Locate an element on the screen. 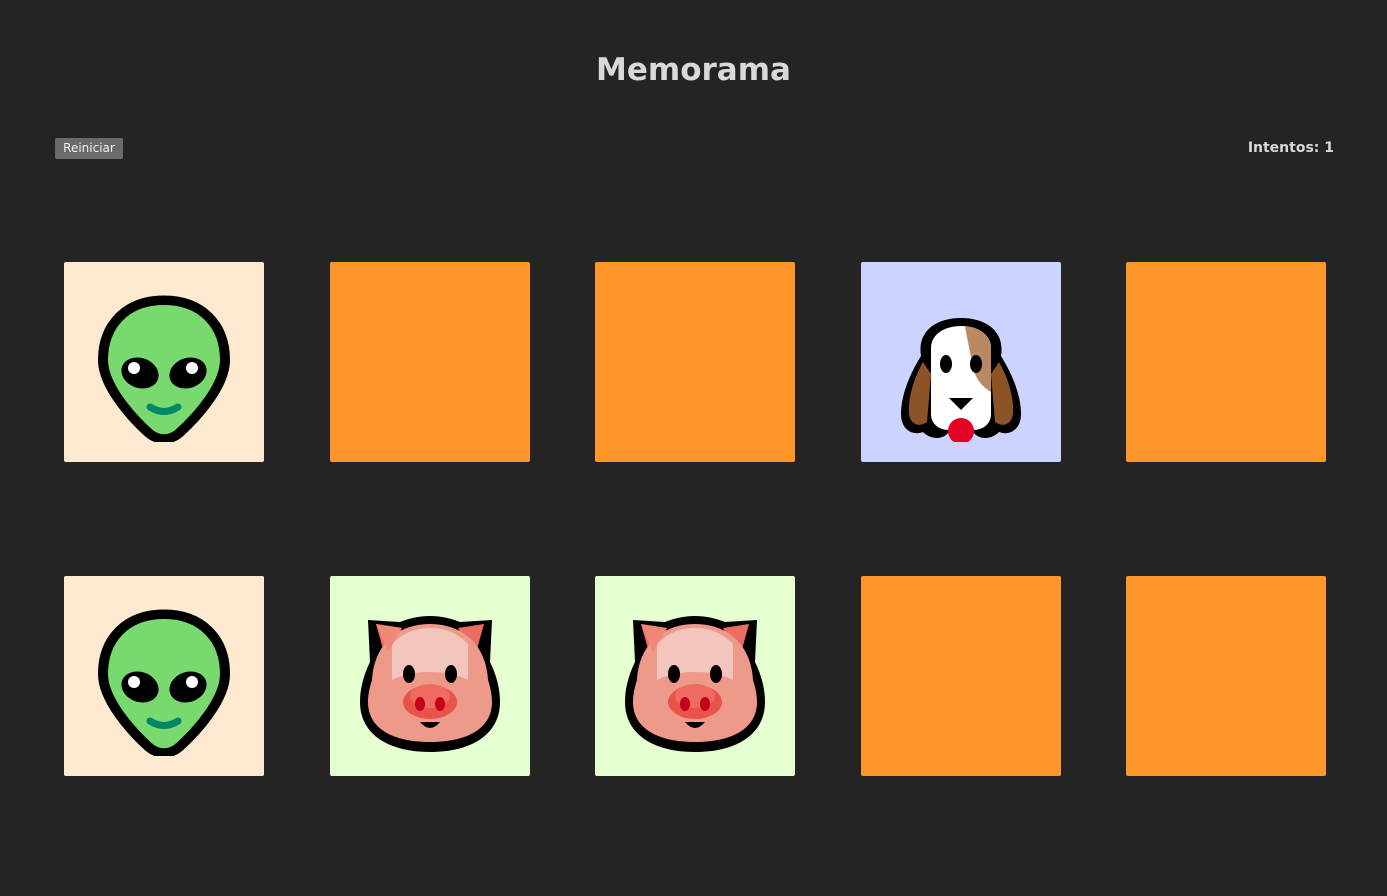 This screenshot has height=896, width=1387. attempts-counter: Intentos: 1 is located at coordinates (1290, 148).